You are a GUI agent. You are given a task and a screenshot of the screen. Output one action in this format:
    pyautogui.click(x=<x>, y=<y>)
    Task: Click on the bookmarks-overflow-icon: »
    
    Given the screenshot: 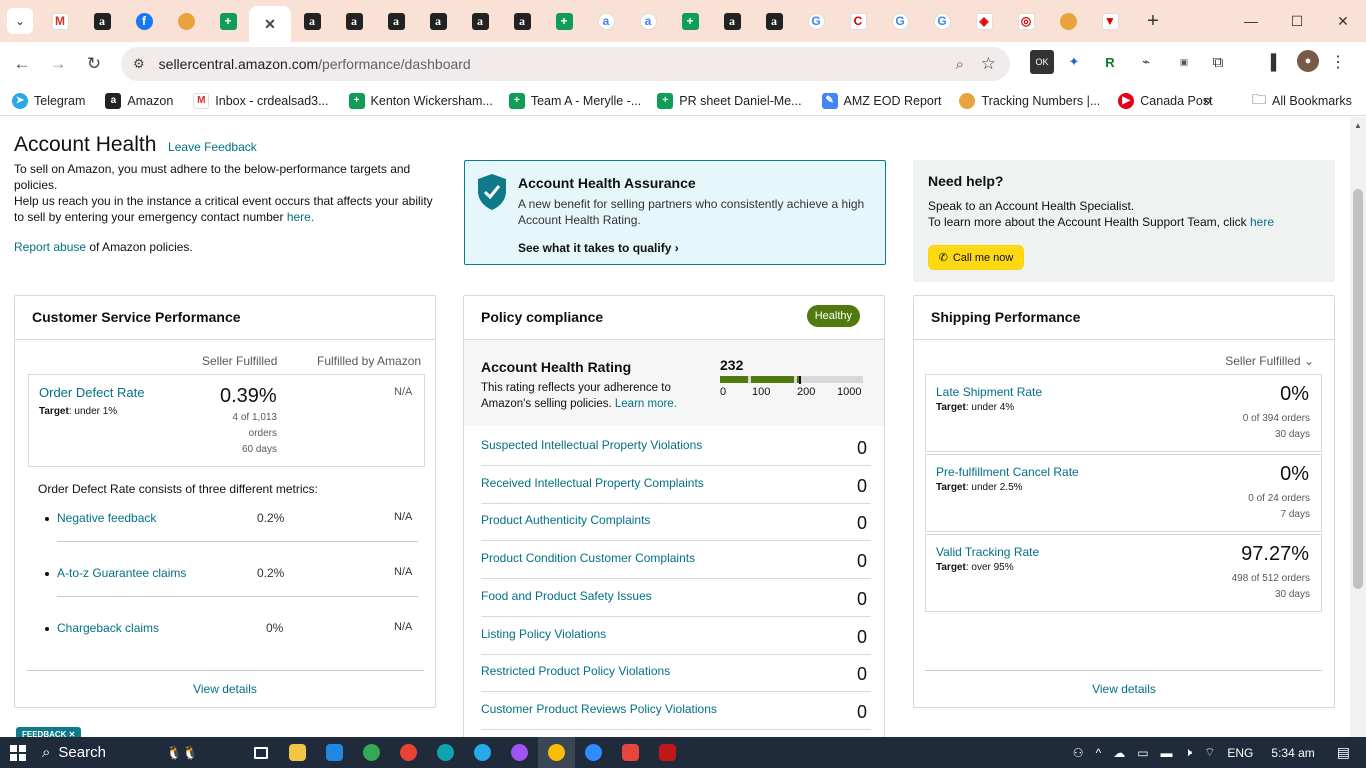 What is the action you would take?
    pyautogui.click(x=1207, y=100)
    